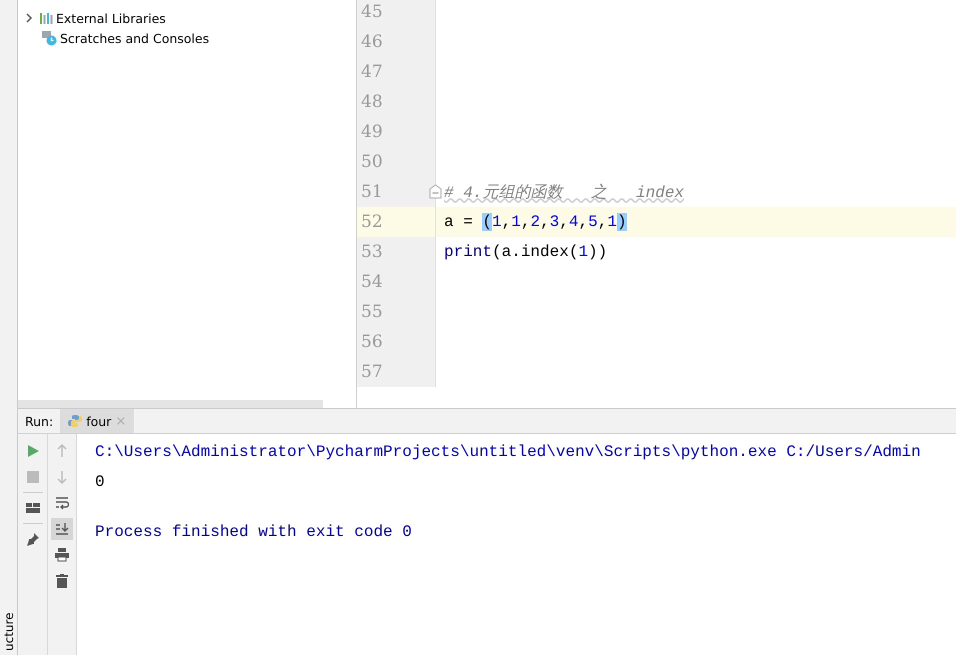 The image size is (956, 655). What do you see at coordinates (396, 162) in the screenshot?
I see `line-number: 50` at bounding box center [396, 162].